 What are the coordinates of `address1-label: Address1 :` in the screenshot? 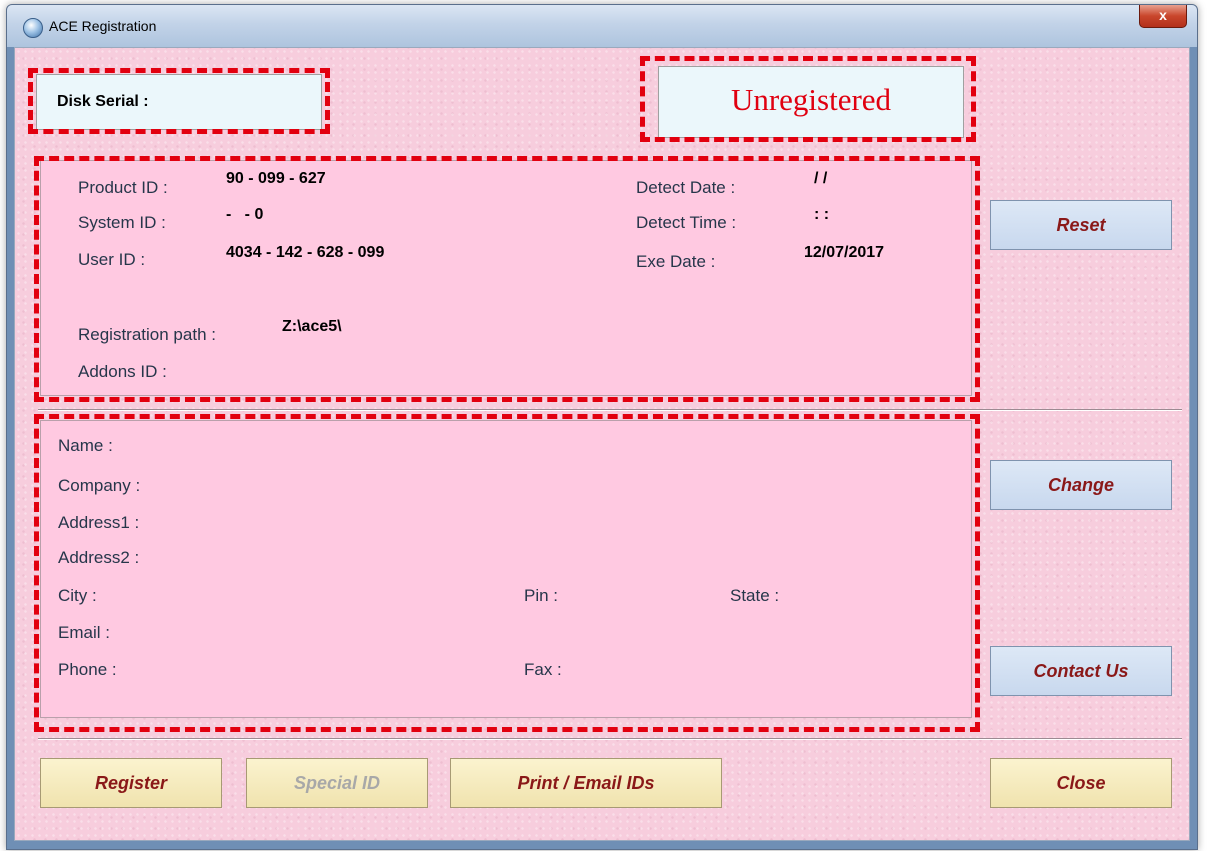 It's located at (99, 522).